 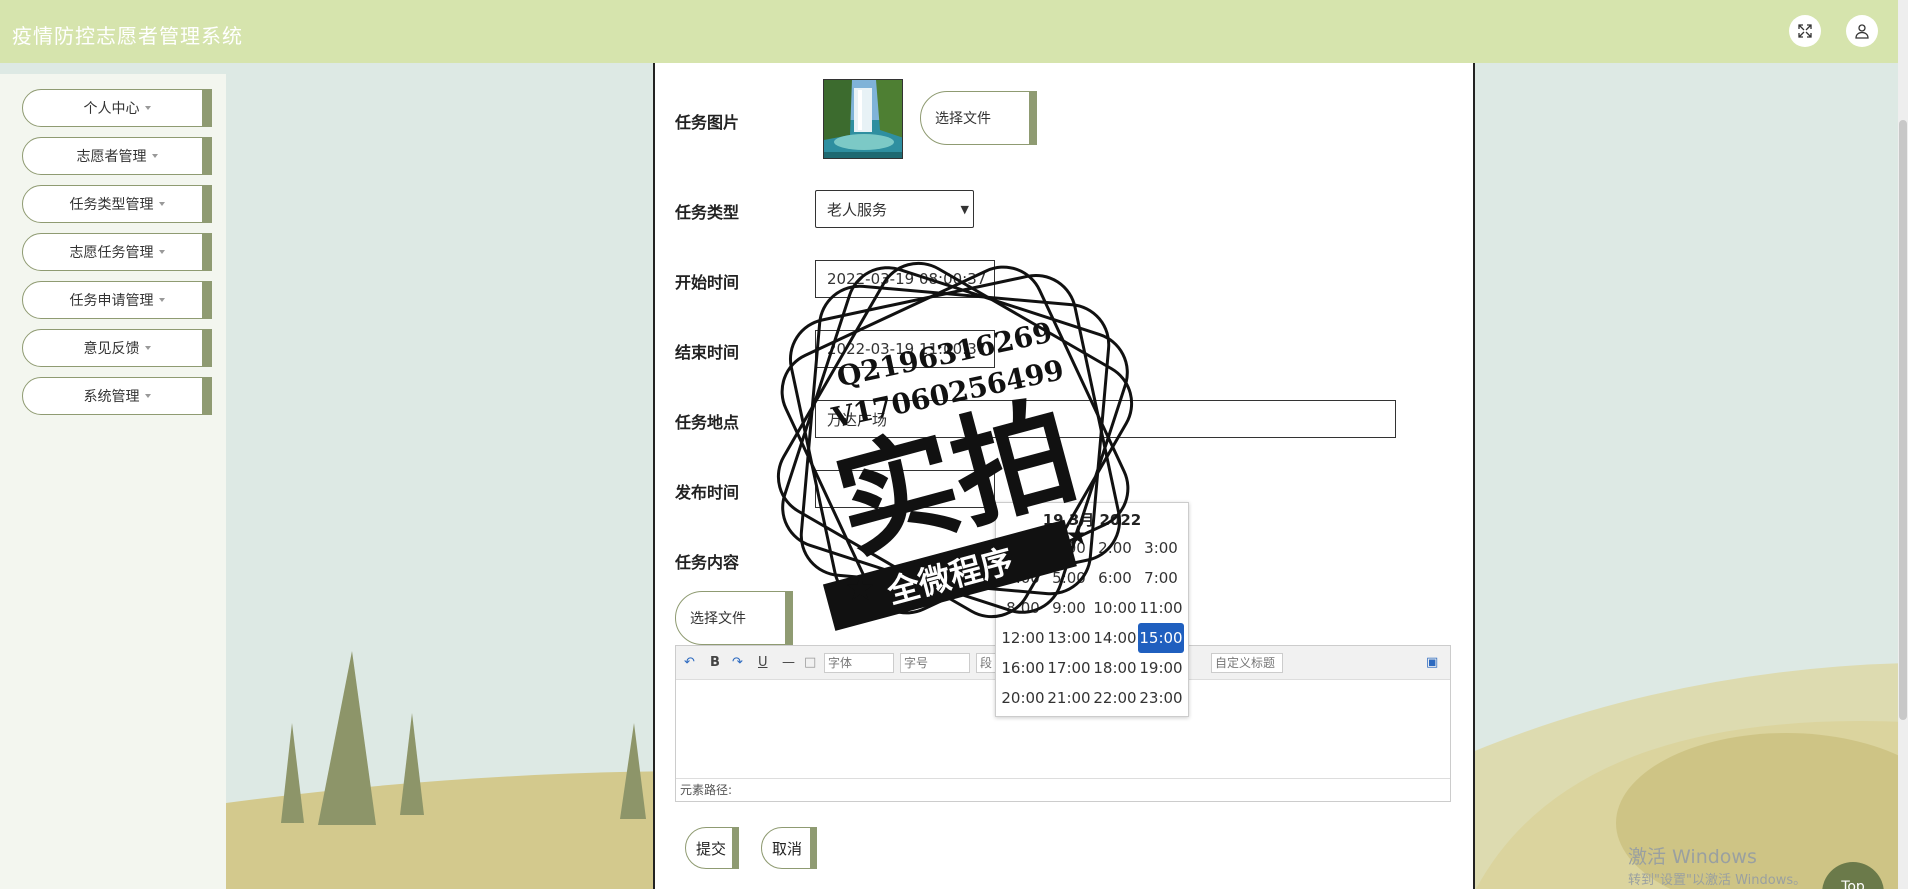 What do you see at coordinates (1161, 698) in the screenshot?
I see `hour-cell: 23:00` at bounding box center [1161, 698].